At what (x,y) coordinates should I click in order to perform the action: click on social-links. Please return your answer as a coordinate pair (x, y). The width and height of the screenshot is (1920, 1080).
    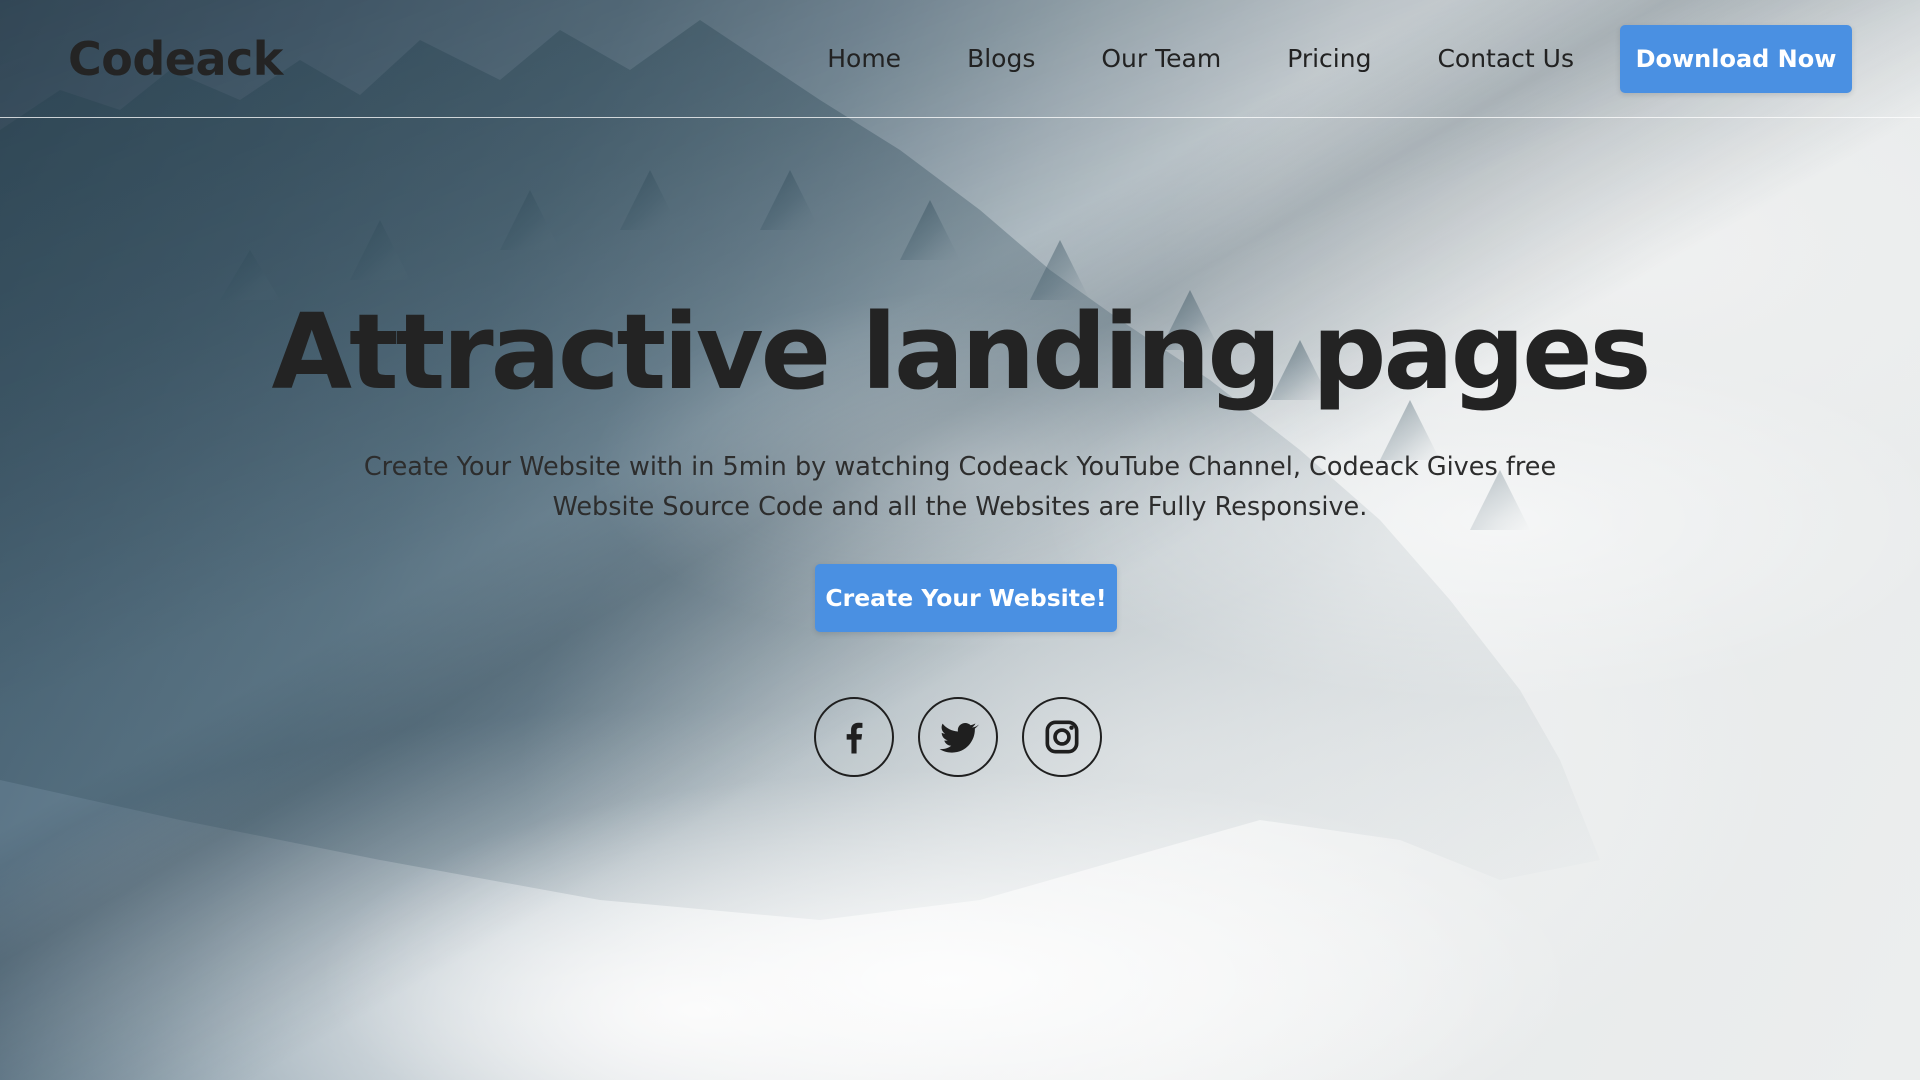
    Looking at the image, I should click on (958, 737).